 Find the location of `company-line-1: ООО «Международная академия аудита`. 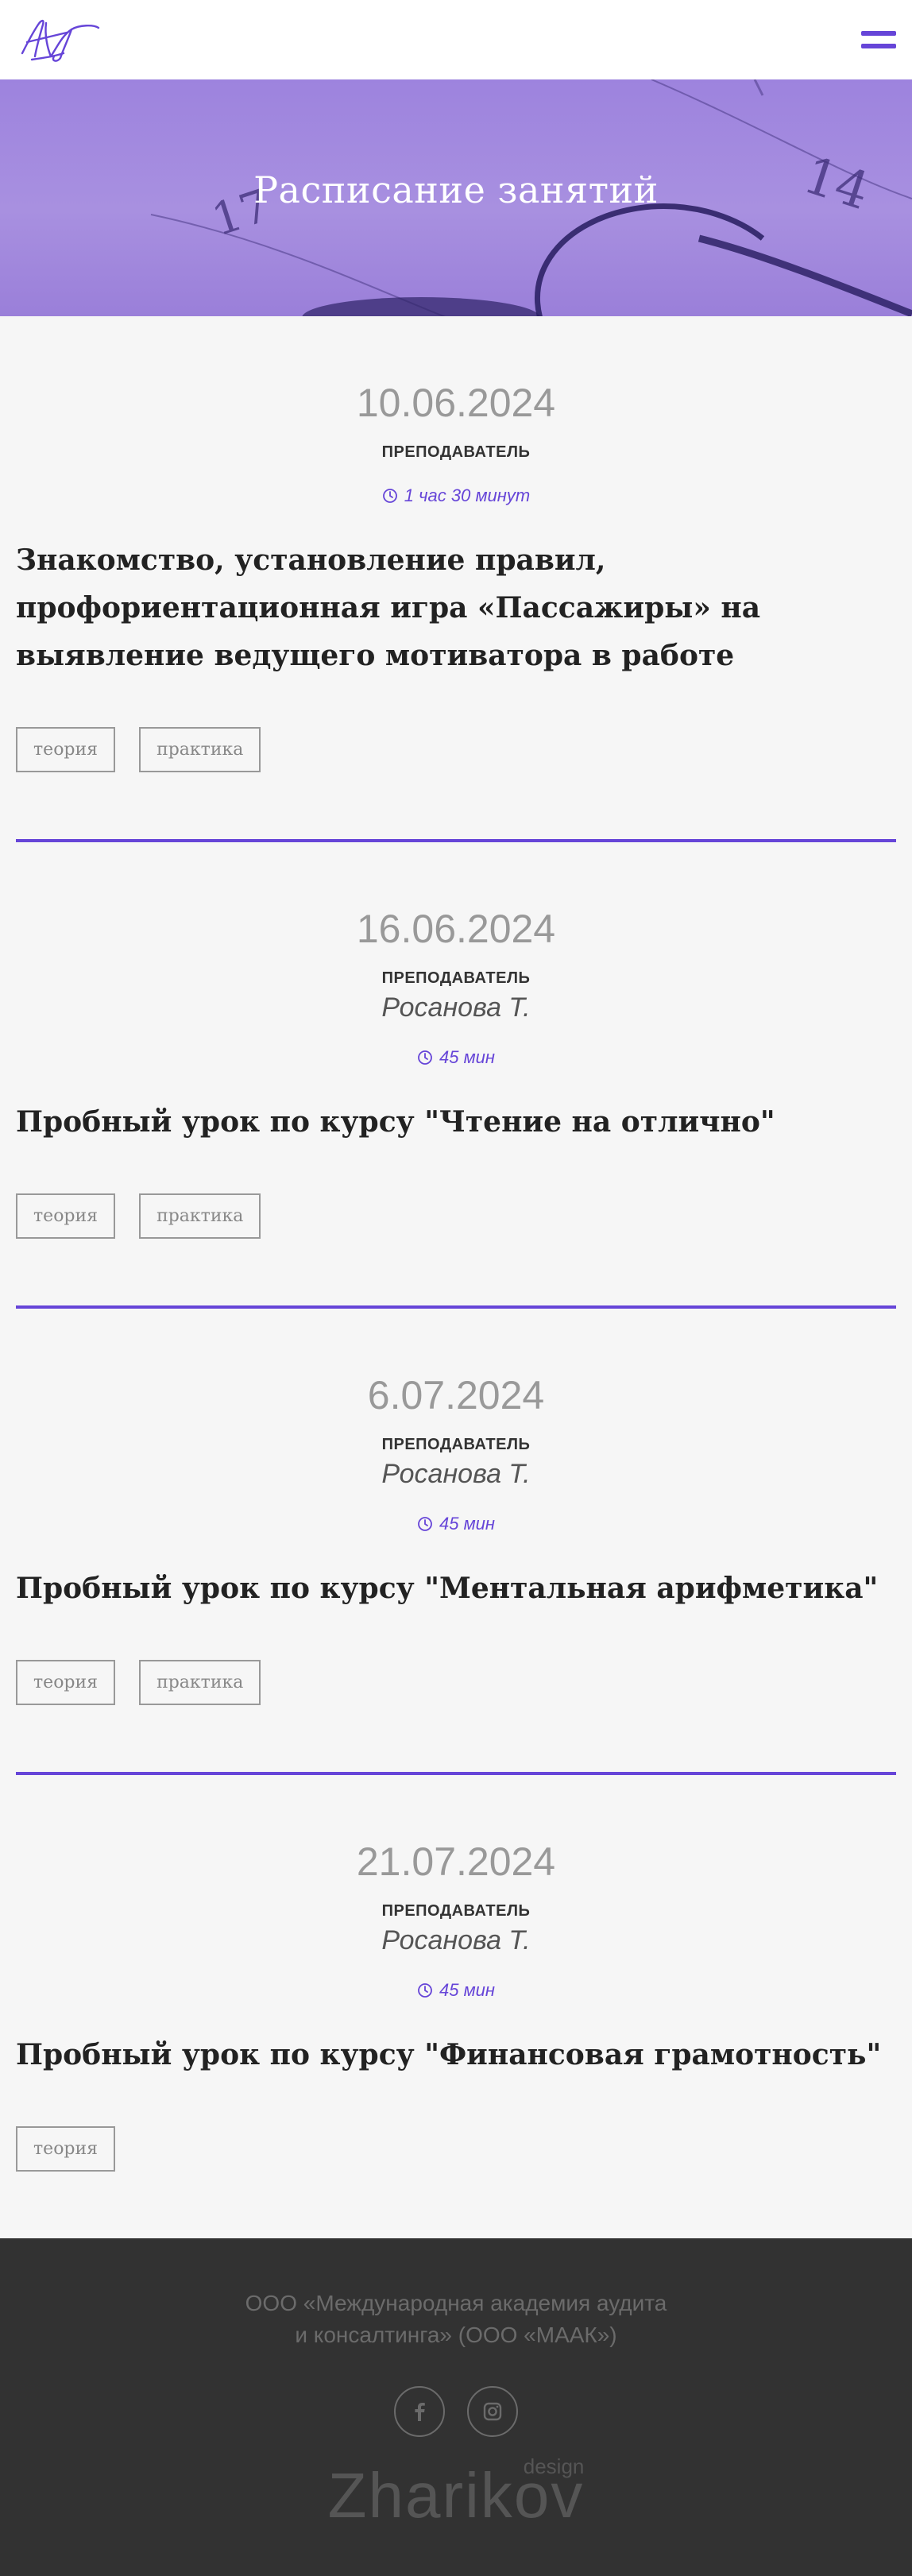

company-line-1: ООО «Международная академия аудита is located at coordinates (456, 2303).